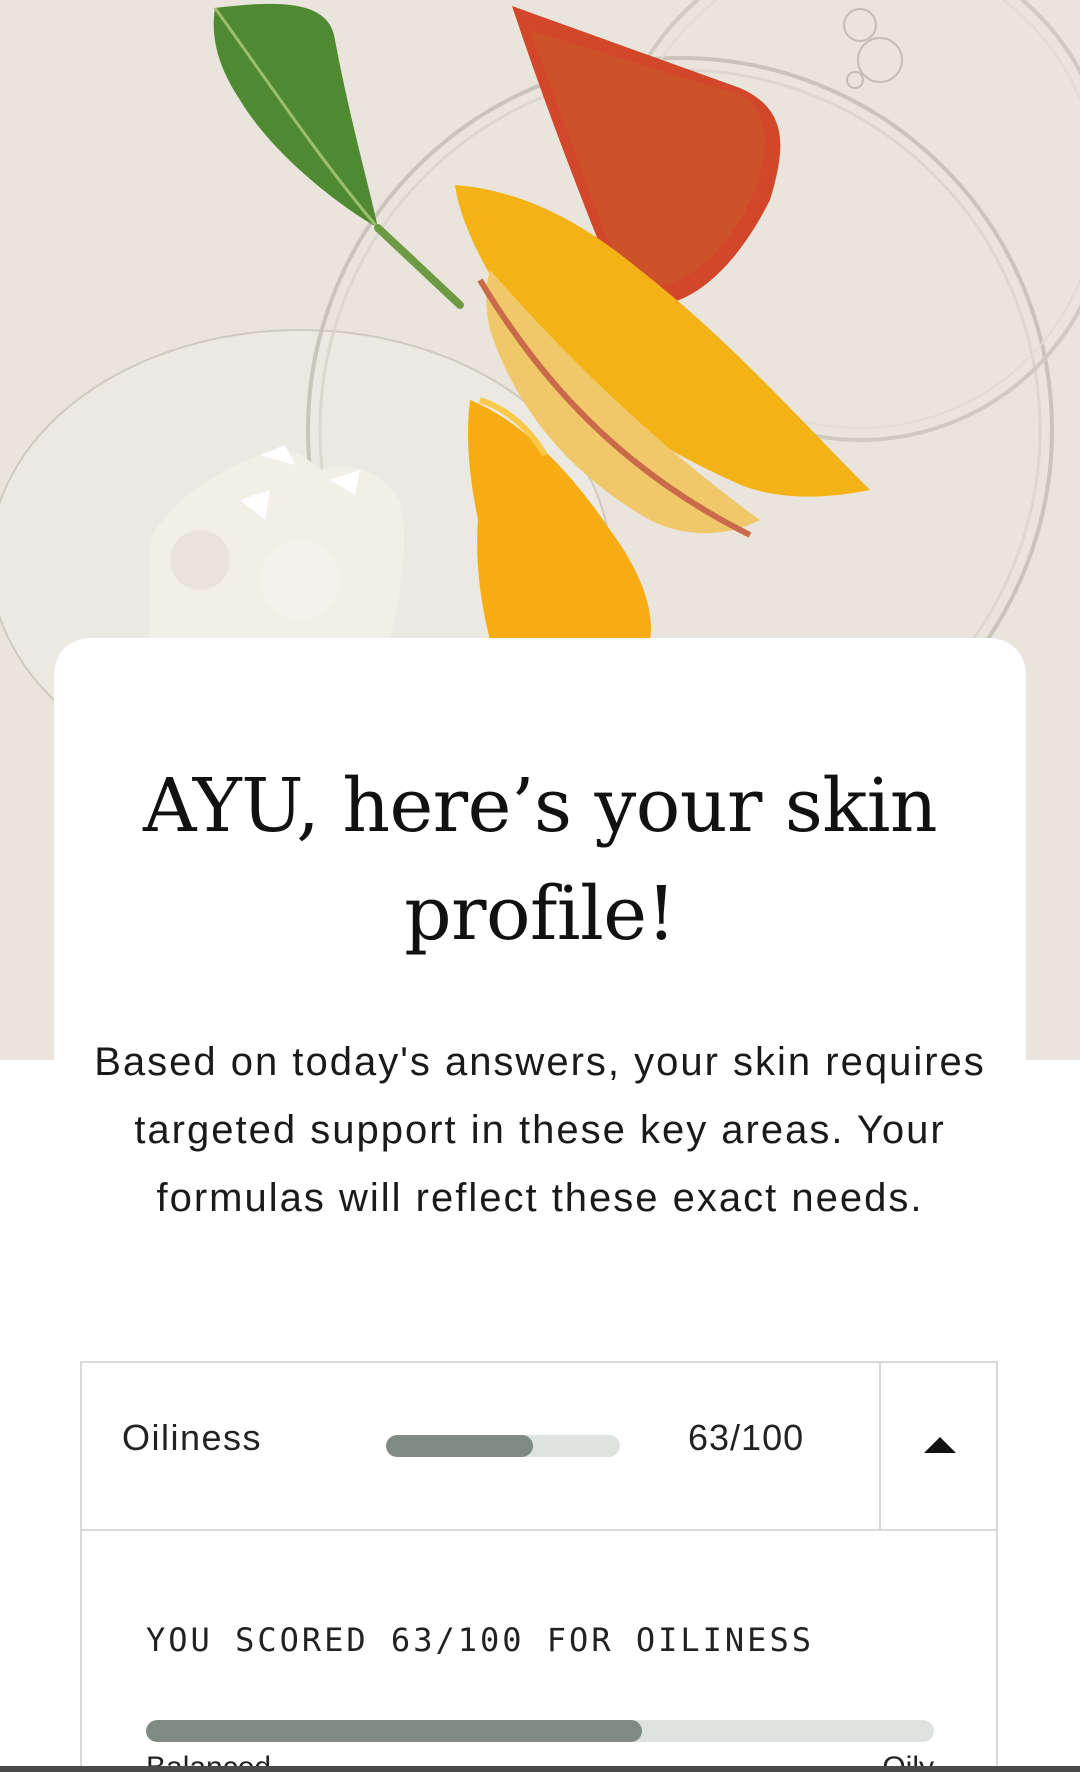  What do you see at coordinates (460, 1446) in the screenshot?
I see `oiliness-mini-progress-fill` at bounding box center [460, 1446].